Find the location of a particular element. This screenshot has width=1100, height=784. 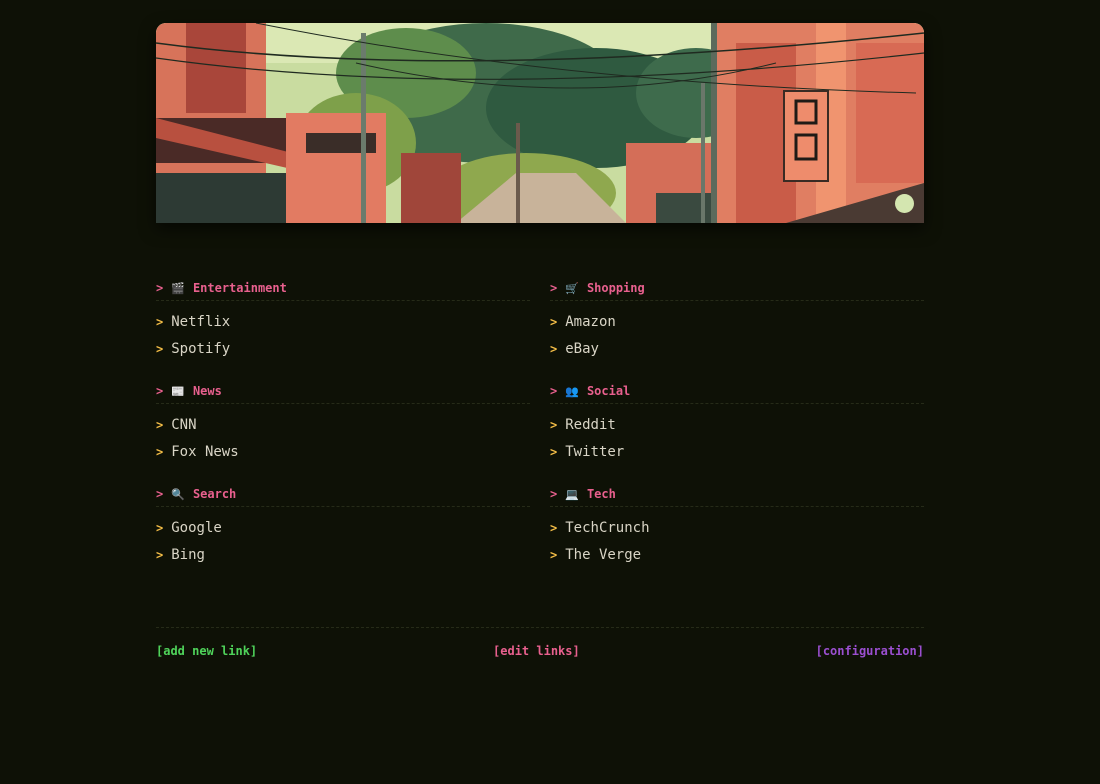

section-heading: > 📰 News is located at coordinates (343, 393).